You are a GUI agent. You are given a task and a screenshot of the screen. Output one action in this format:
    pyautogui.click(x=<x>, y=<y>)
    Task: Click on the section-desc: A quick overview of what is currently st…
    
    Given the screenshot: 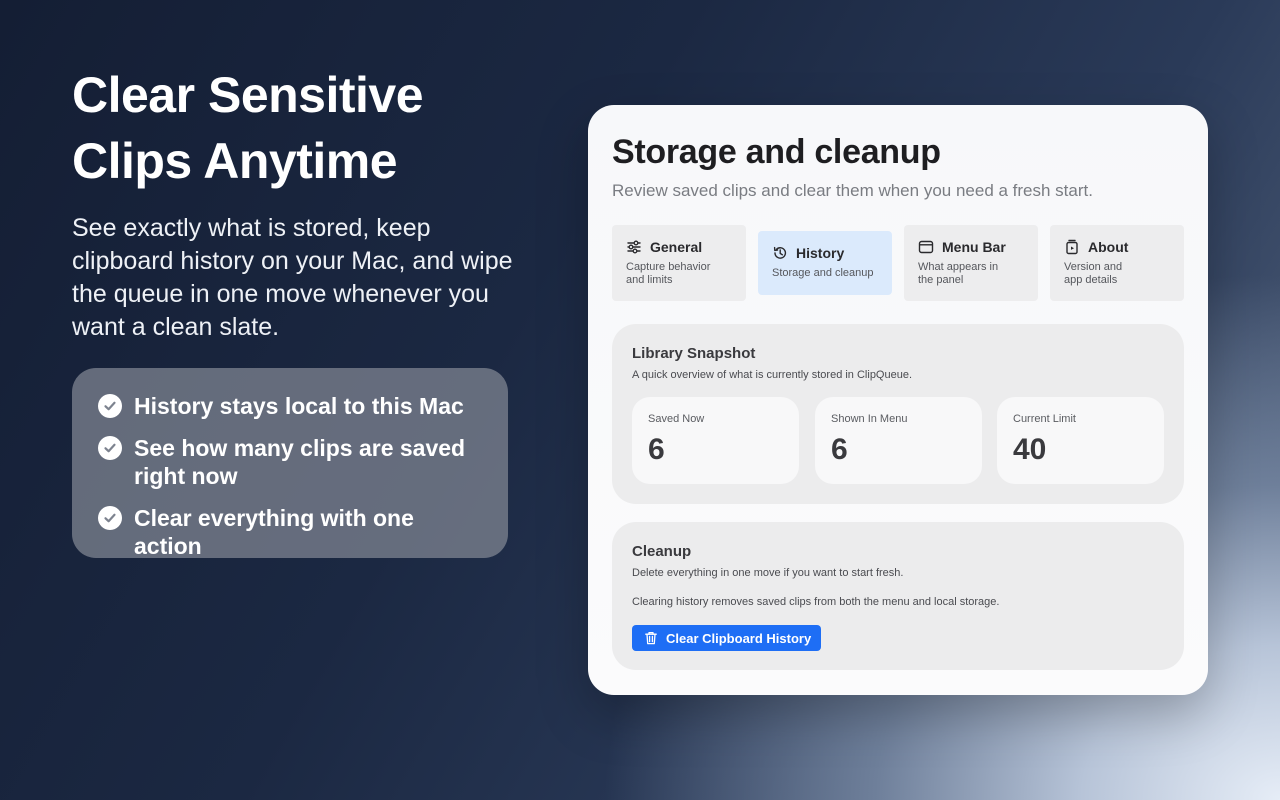 What is the action you would take?
    pyautogui.click(x=772, y=375)
    